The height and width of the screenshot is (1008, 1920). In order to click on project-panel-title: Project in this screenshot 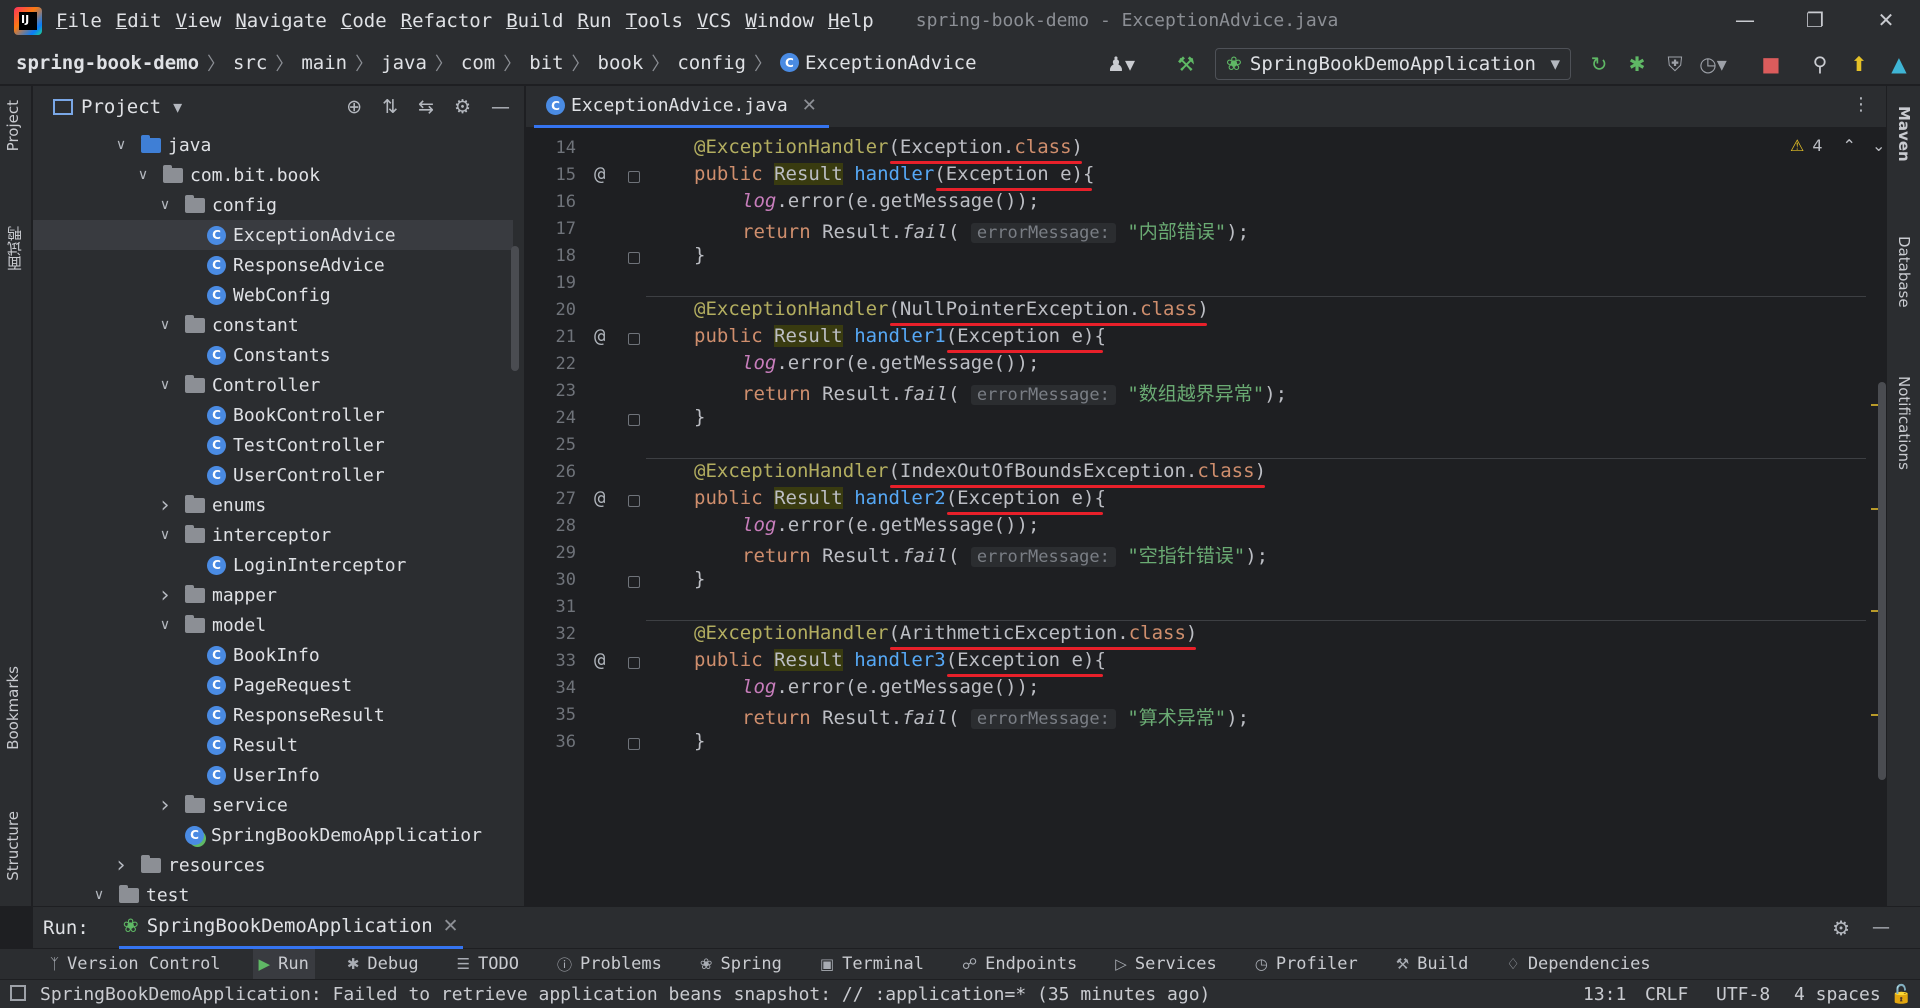, I will do `click(121, 107)`.